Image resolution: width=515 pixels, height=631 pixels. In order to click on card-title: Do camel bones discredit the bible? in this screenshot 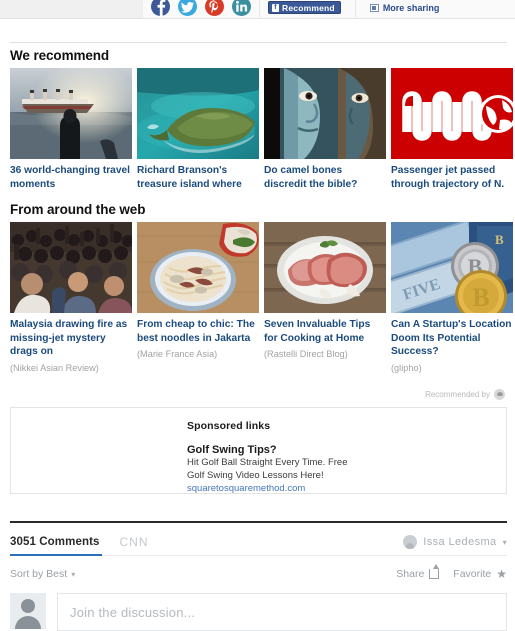, I will do `click(325, 177)`.